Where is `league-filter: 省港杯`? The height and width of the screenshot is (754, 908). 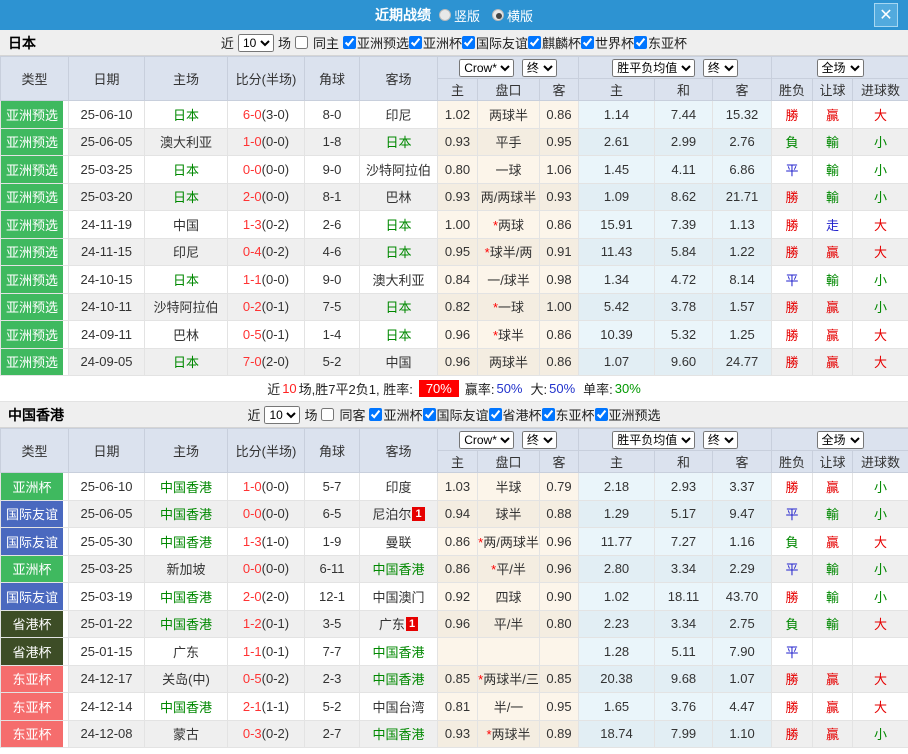 league-filter: 省港杯 is located at coordinates (515, 414).